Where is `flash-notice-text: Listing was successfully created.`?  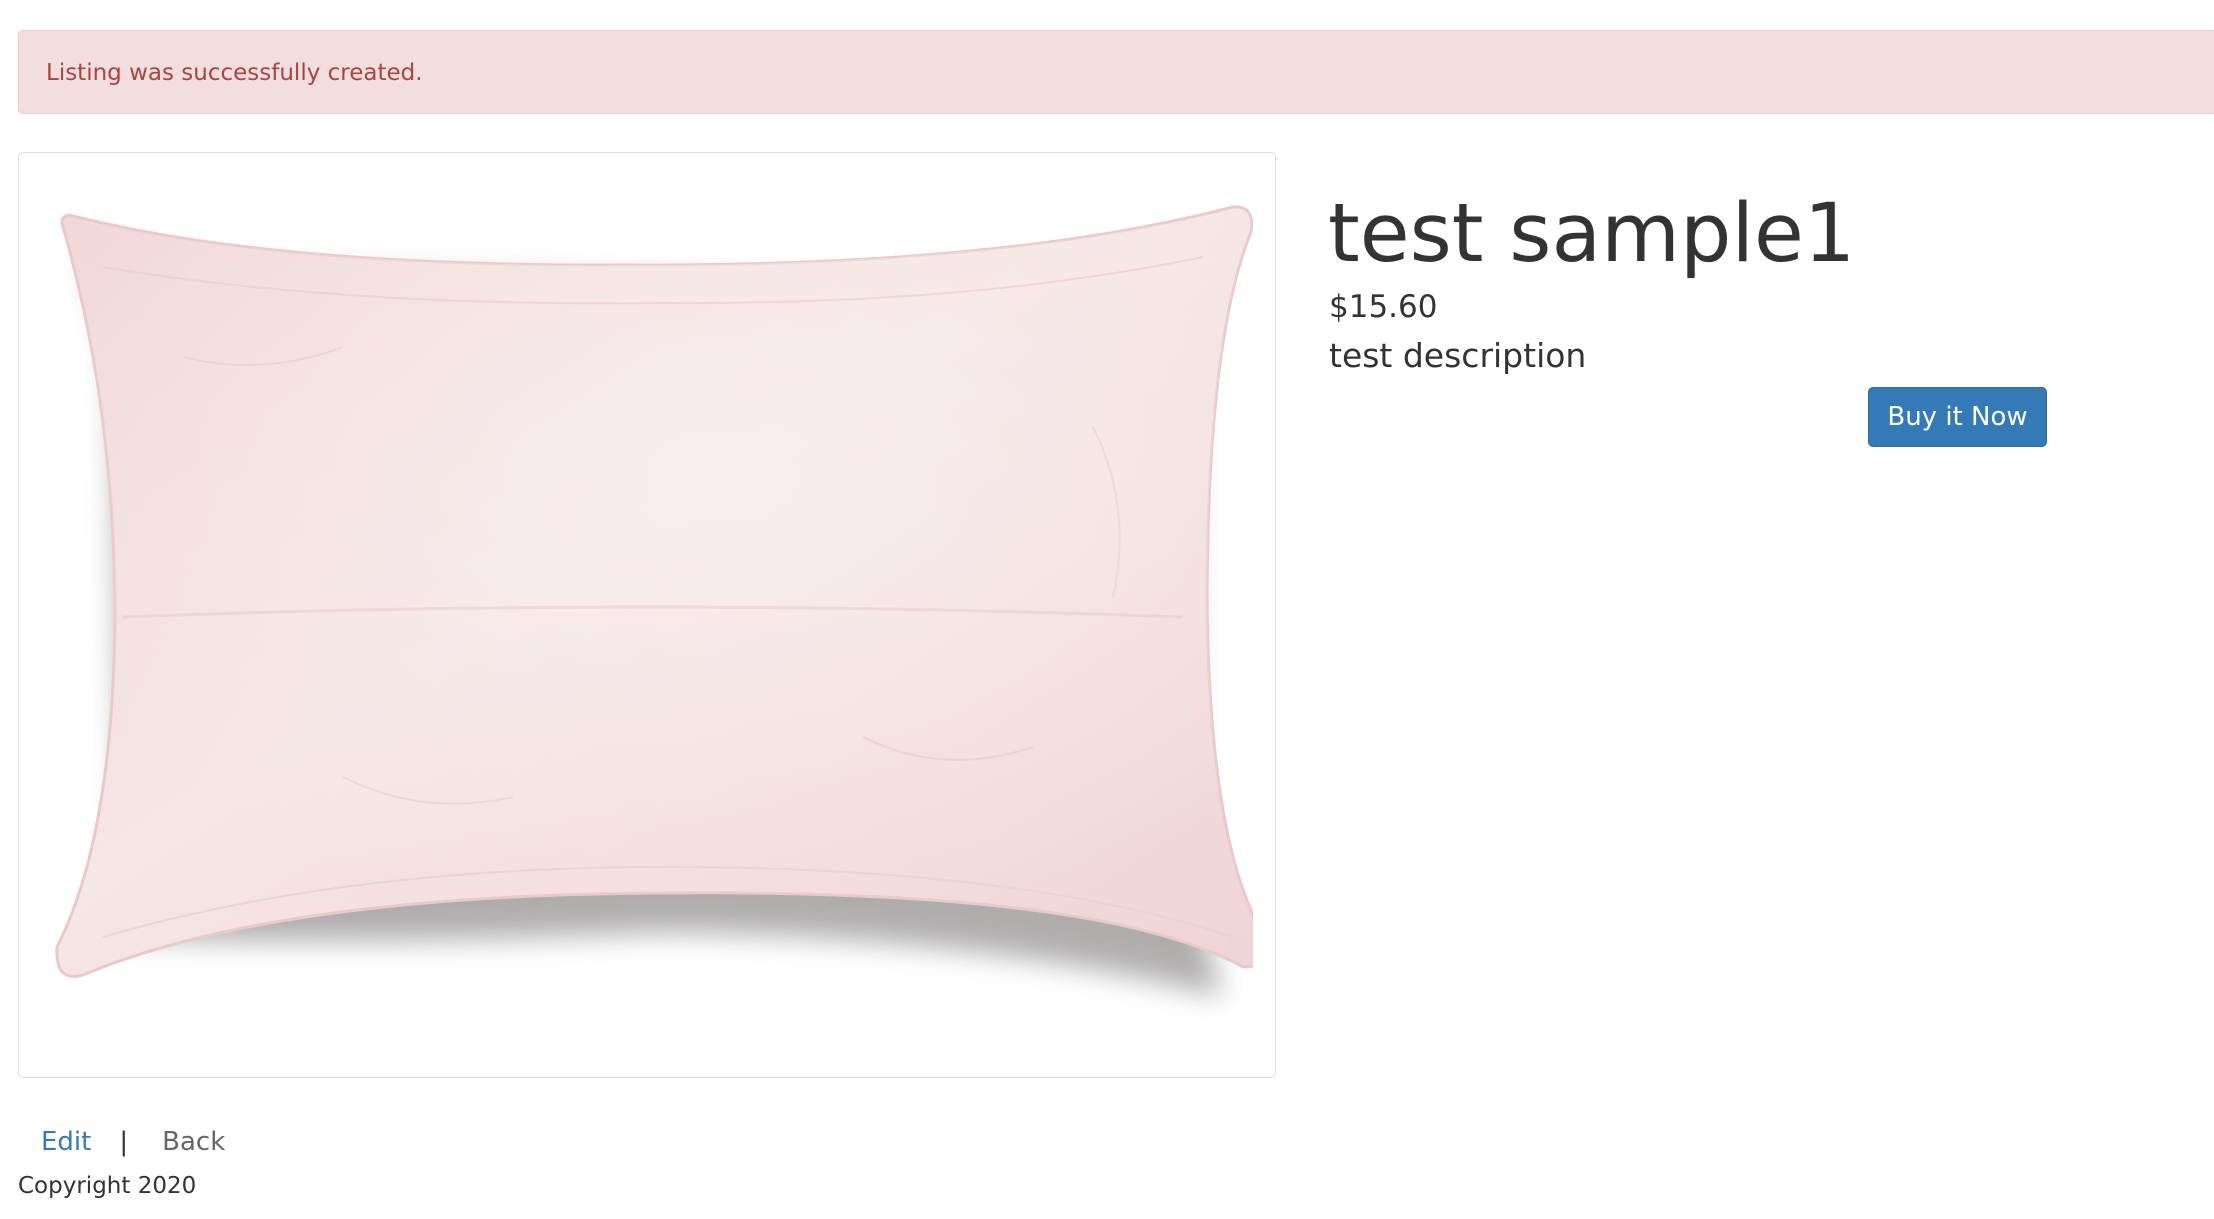 flash-notice-text: Listing was successfully created. is located at coordinates (234, 73).